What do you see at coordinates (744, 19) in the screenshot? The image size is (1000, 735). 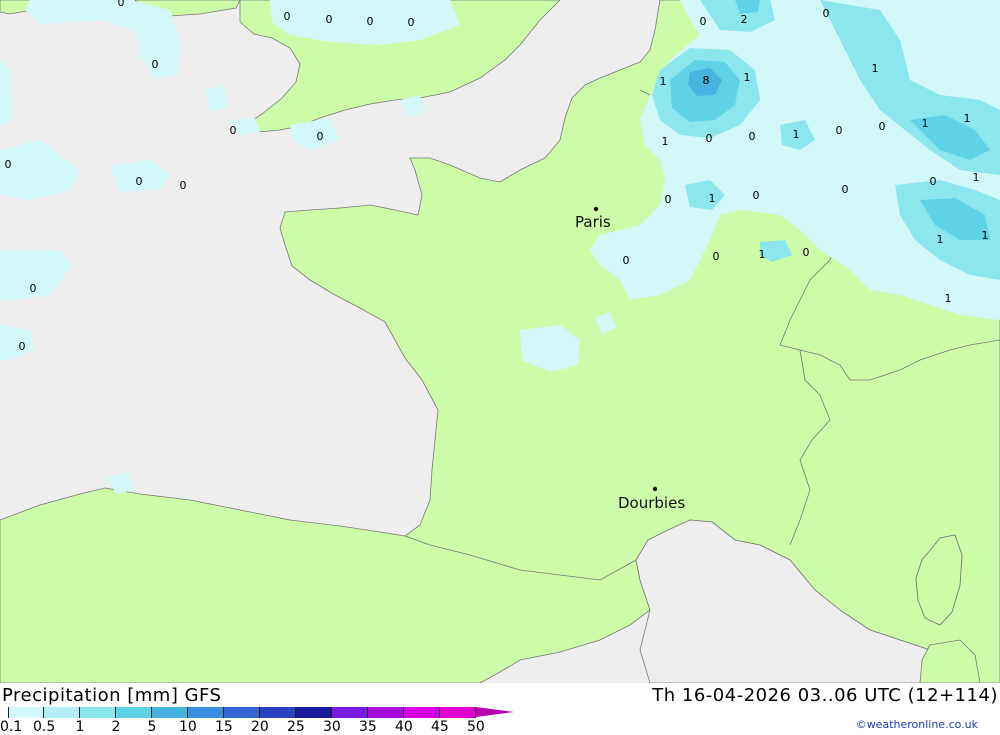 I see `value-label: 2` at bounding box center [744, 19].